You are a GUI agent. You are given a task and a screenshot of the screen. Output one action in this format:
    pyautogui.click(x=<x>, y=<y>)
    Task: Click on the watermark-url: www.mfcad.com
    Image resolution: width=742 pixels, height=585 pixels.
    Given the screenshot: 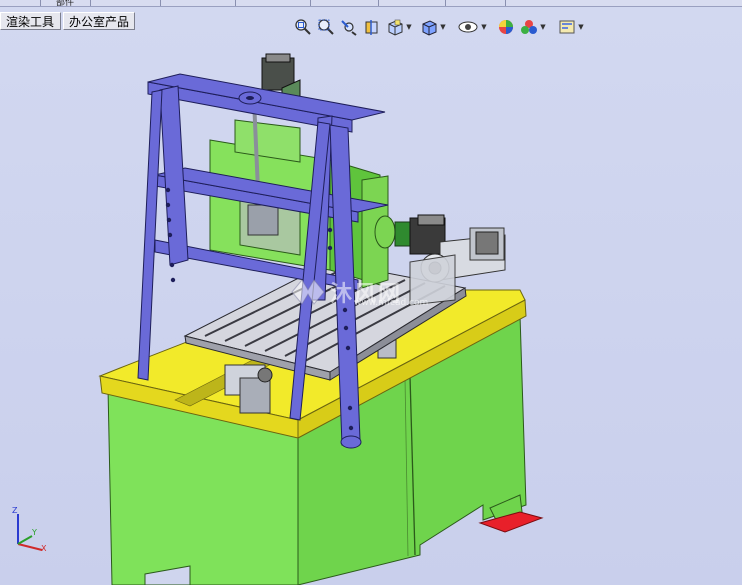 What is the action you would take?
    pyautogui.click(x=391, y=303)
    